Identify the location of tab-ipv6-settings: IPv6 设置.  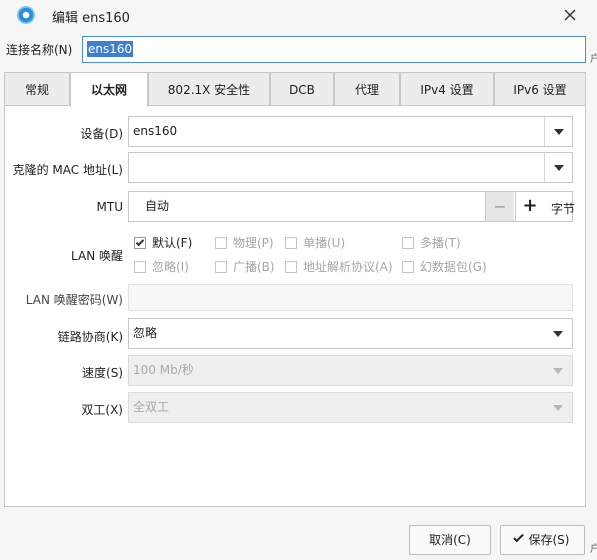
(540, 89).